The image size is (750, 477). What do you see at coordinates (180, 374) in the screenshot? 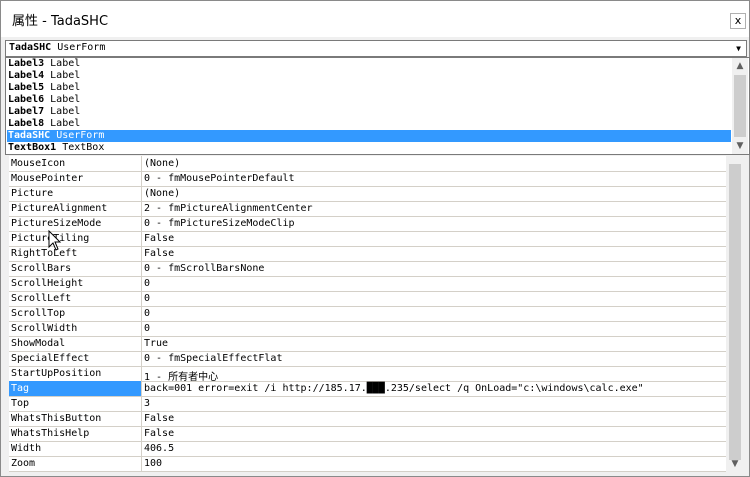
I see `property-value-cell: 1 - 所有者中心` at bounding box center [180, 374].